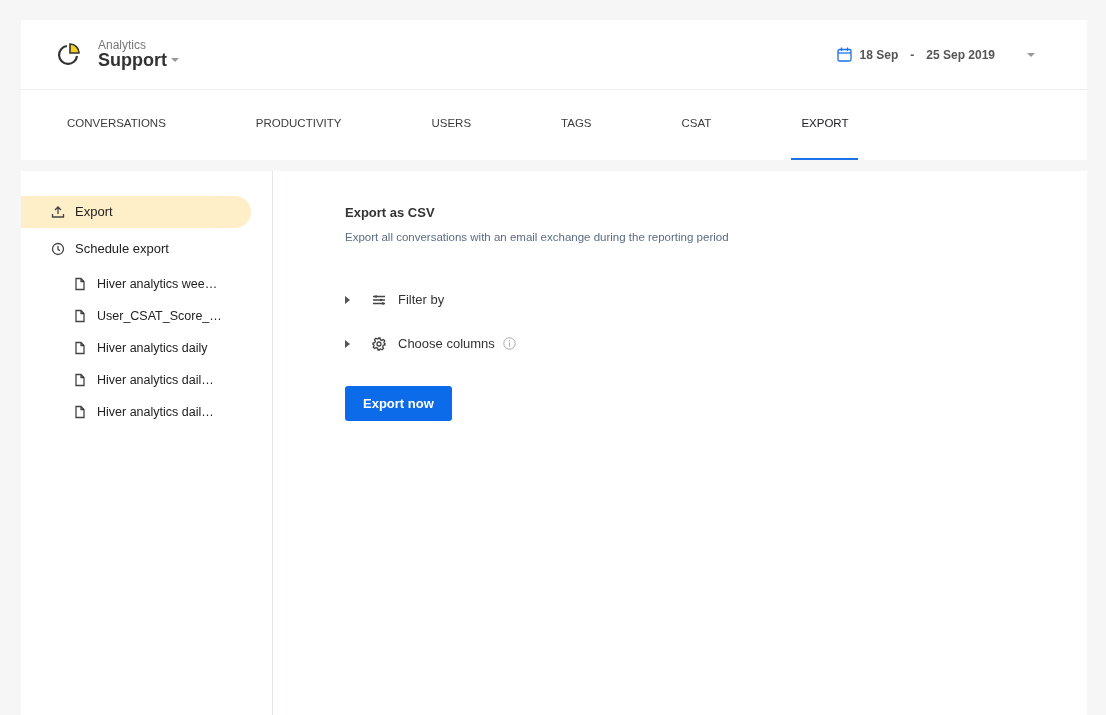 The image size is (1106, 715). Describe the element at coordinates (132, 60) in the screenshot. I see `workspace-title: Support` at that location.